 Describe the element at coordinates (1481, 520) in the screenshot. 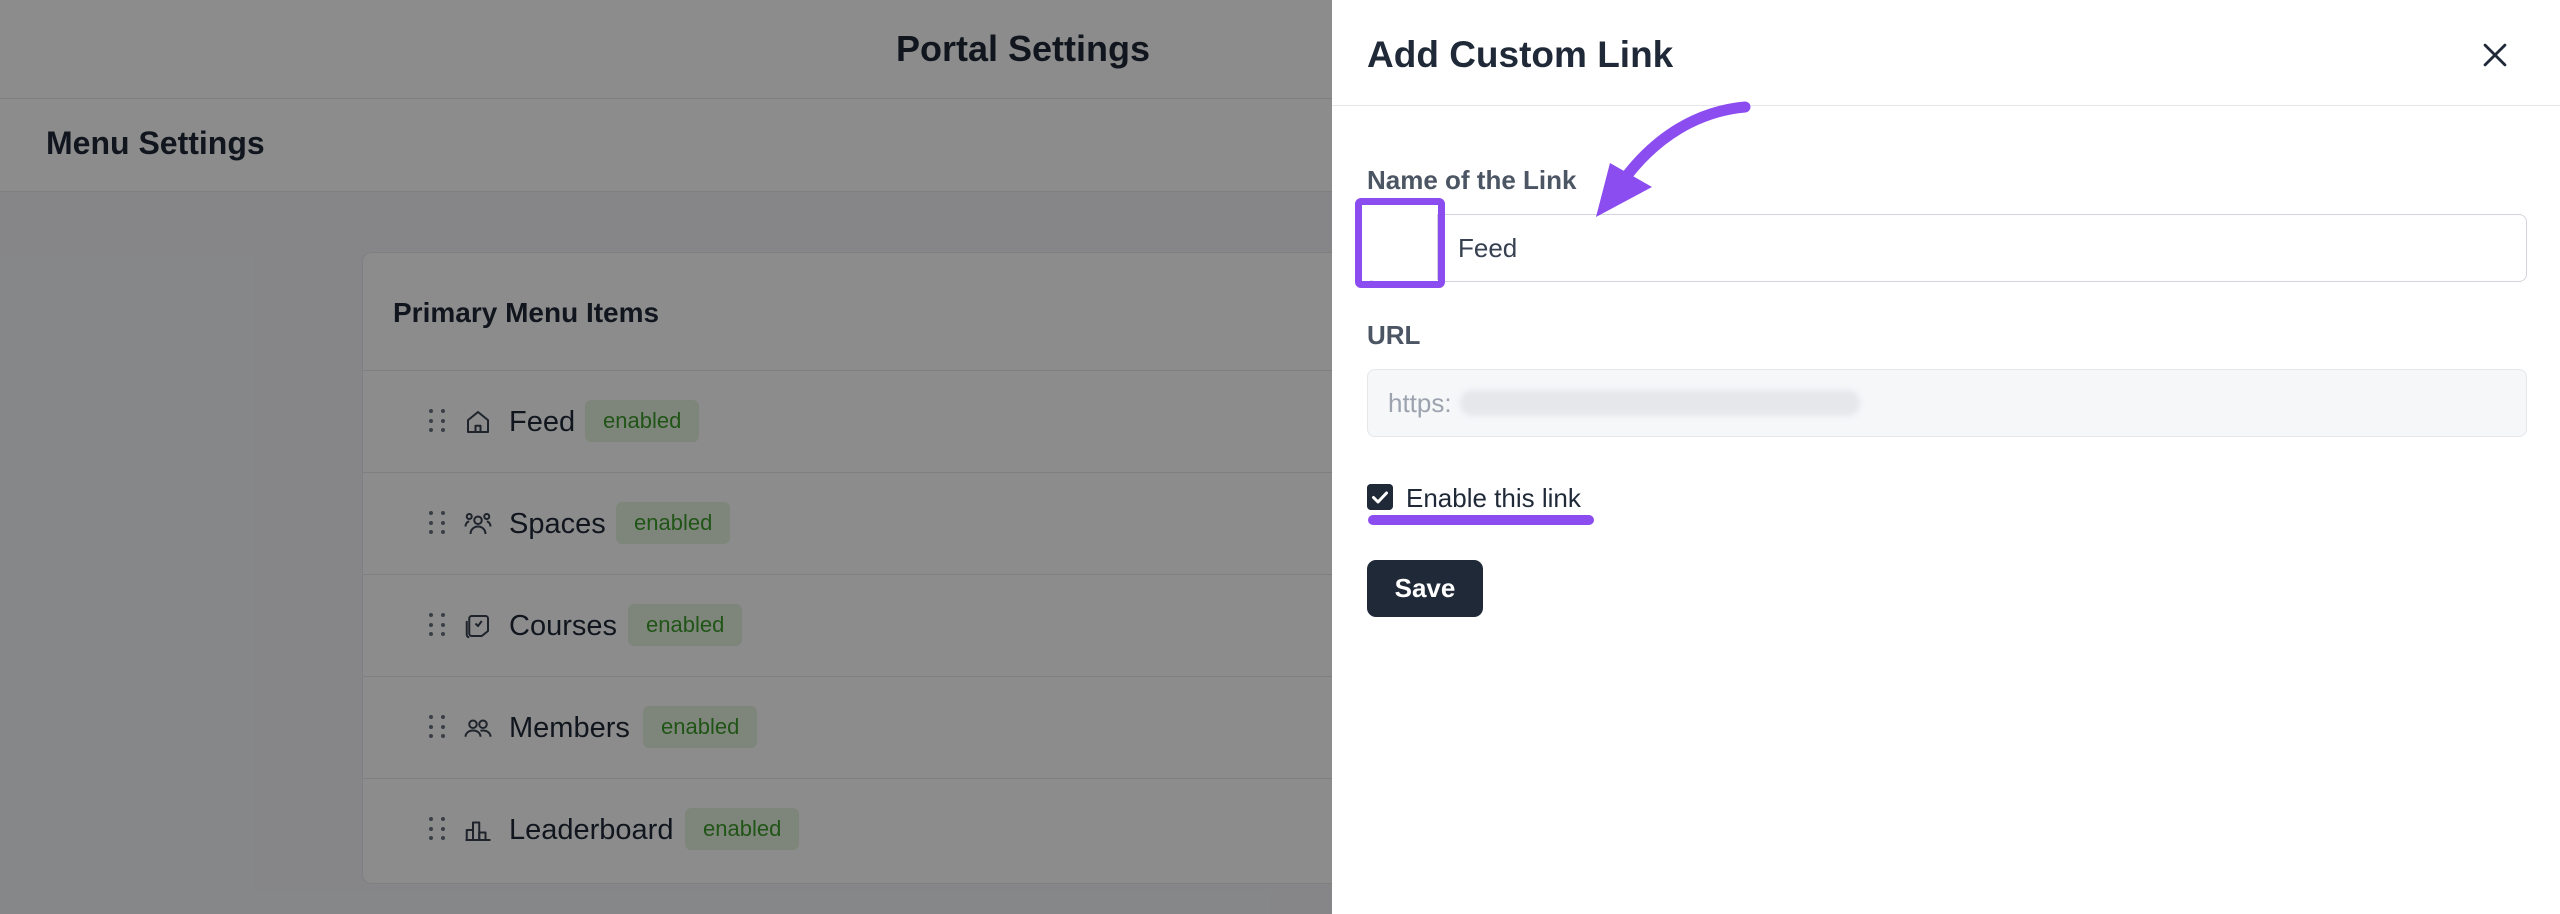

I see `highlight-underline` at that location.